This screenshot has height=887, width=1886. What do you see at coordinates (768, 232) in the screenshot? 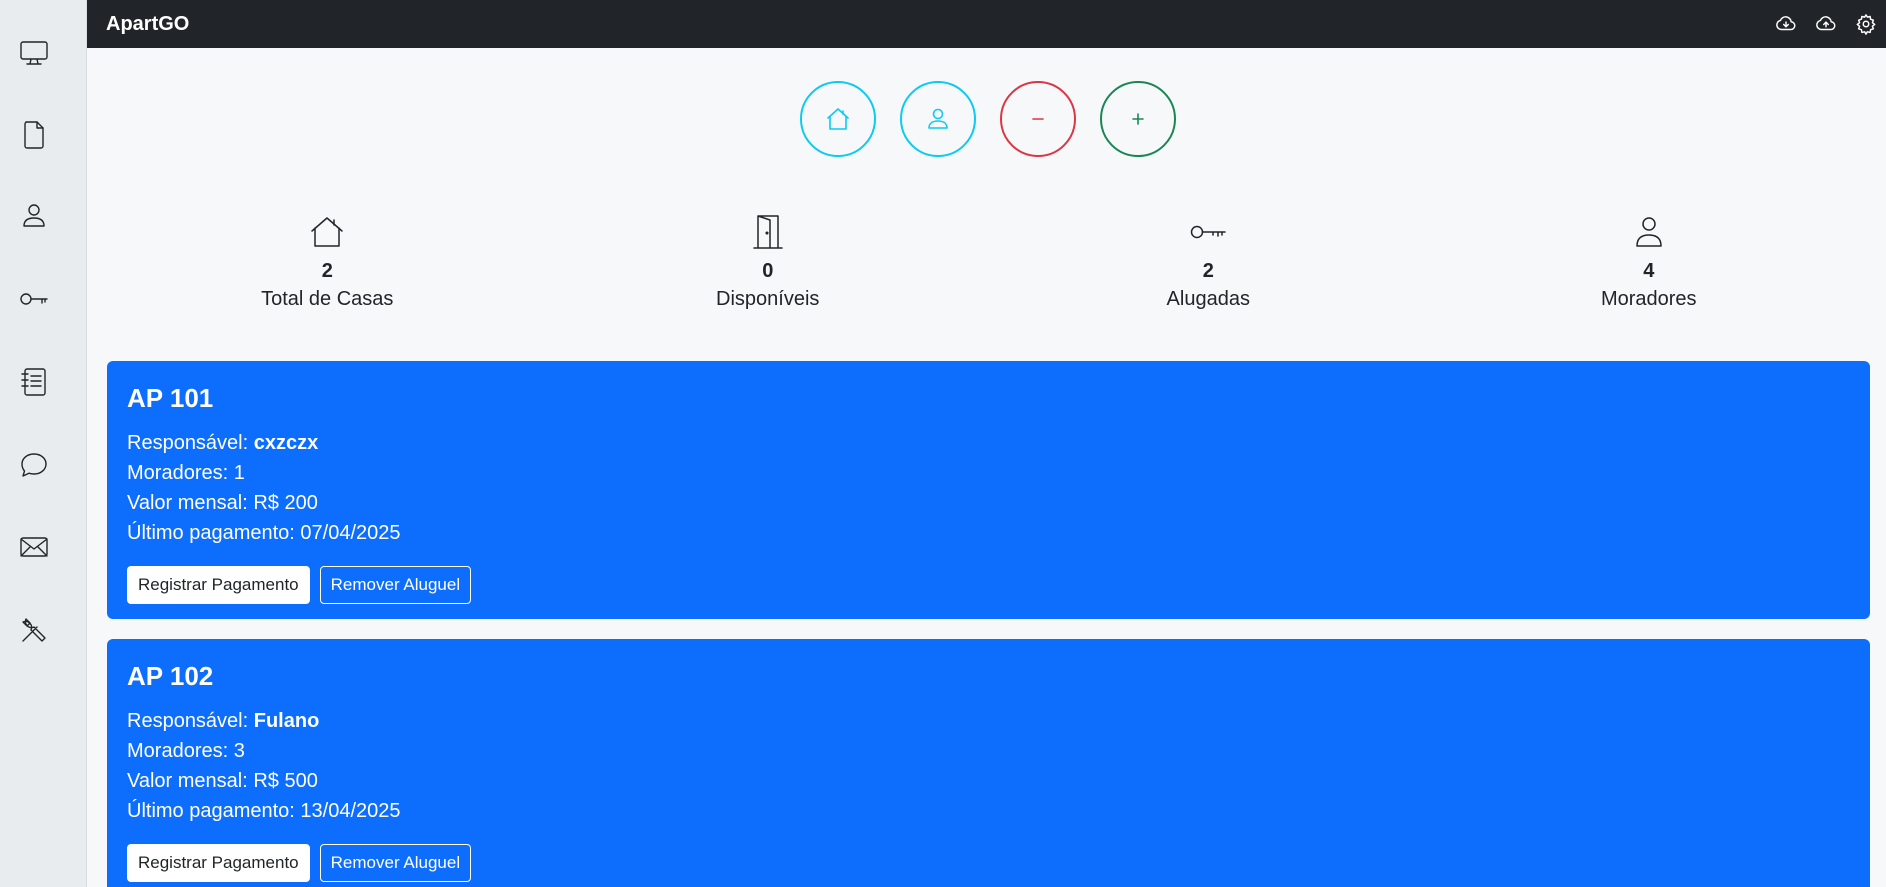
I see `door-icon` at bounding box center [768, 232].